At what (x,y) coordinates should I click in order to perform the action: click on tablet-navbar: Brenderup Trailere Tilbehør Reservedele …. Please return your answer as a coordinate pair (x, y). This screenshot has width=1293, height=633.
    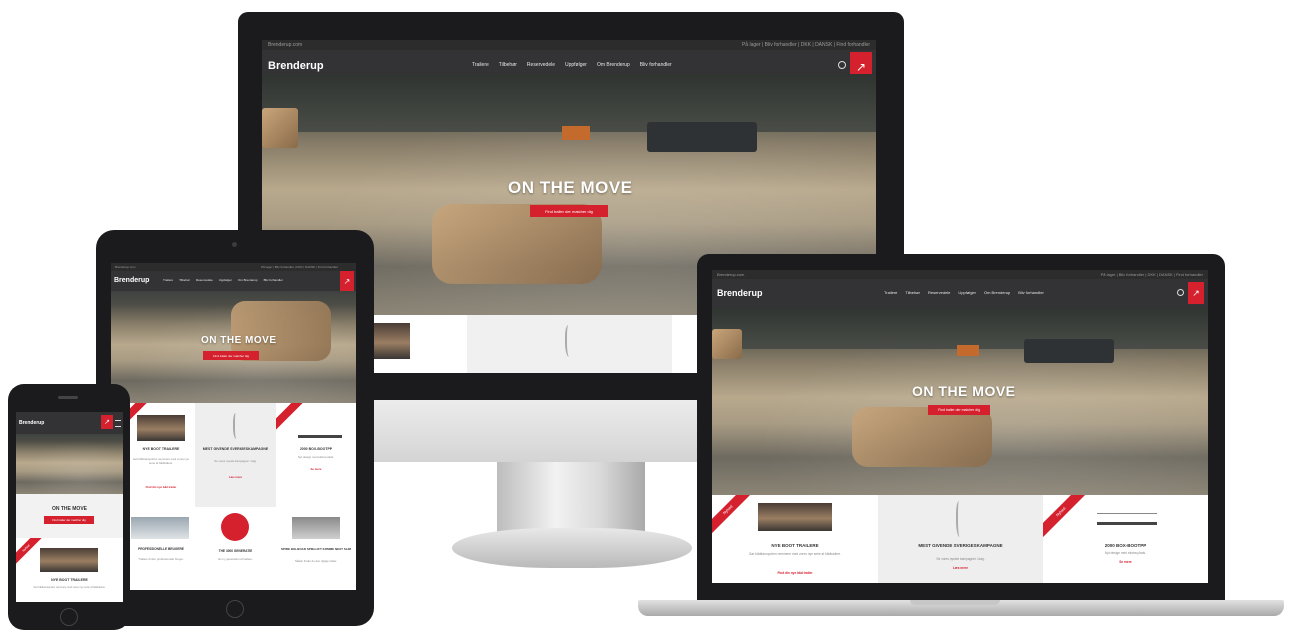
    Looking at the image, I should click on (233, 281).